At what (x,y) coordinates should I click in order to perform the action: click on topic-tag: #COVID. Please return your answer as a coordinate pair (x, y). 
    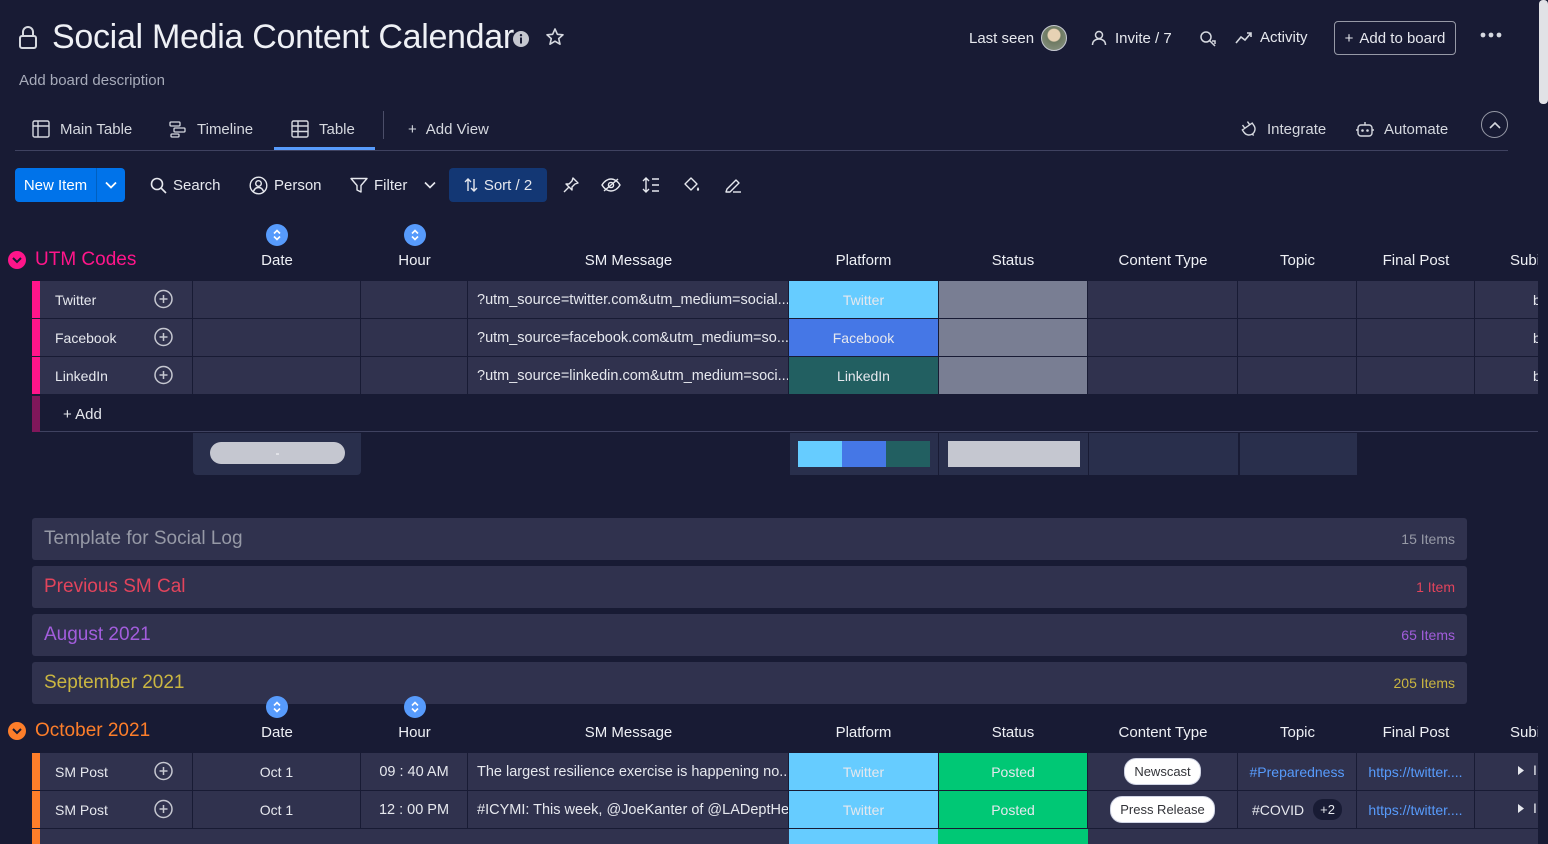
    Looking at the image, I should click on (1278, 810).